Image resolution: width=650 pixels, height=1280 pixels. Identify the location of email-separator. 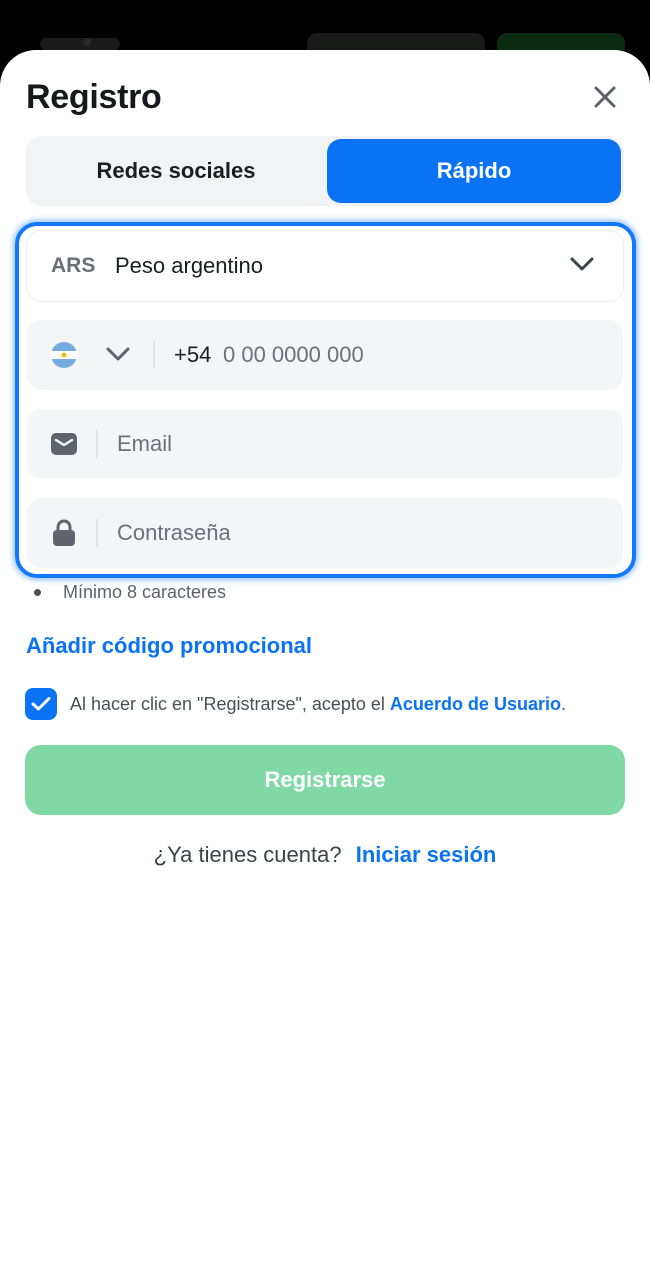
(97, 444).